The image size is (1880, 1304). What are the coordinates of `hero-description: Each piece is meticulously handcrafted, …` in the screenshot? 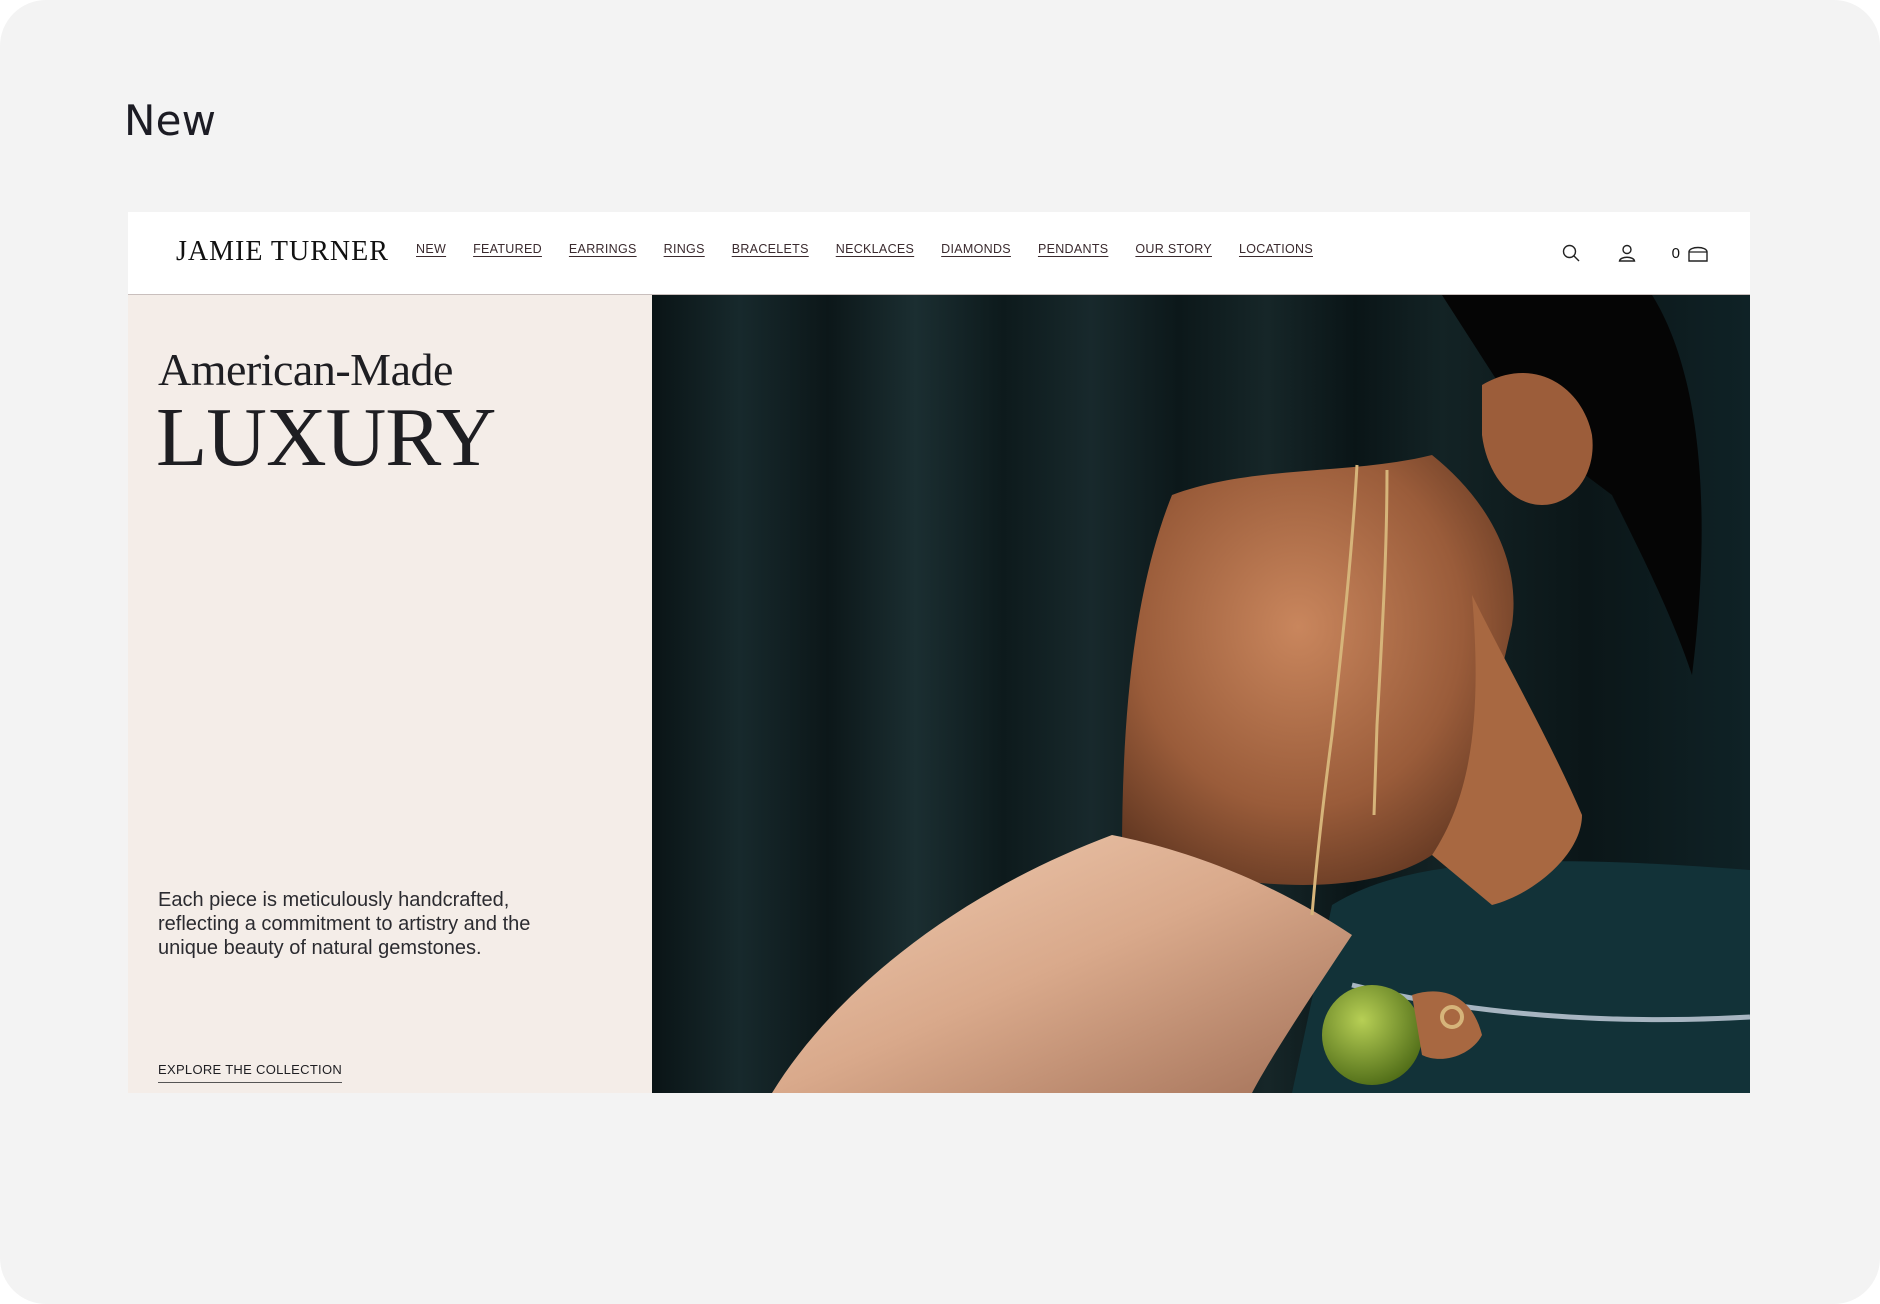 It's located at (344, 924).